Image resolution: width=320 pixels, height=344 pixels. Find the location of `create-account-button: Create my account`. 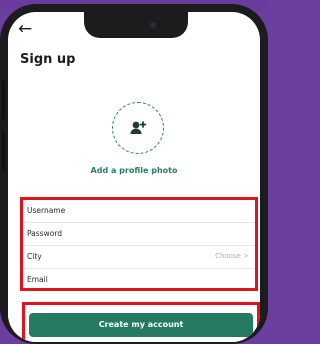

create-account-button: Create my account is located at coordinates (141, 325).